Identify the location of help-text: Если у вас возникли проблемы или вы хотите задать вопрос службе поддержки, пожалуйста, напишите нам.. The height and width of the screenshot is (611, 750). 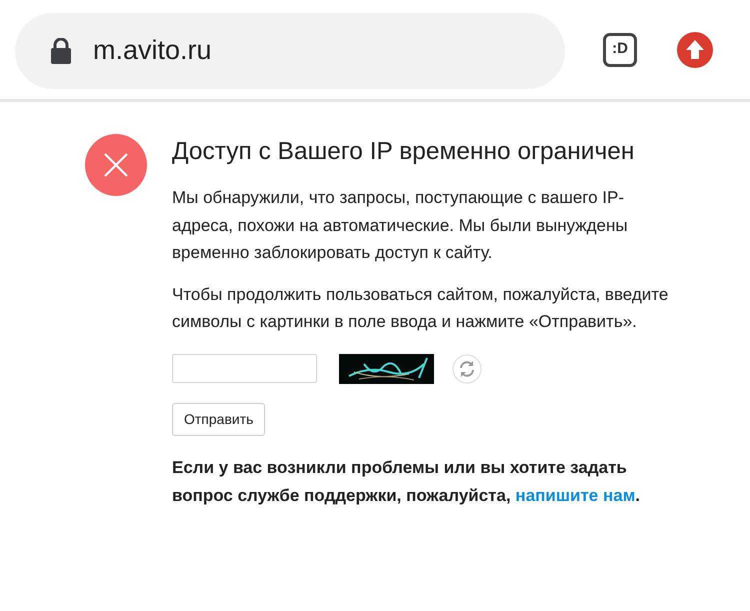
(407, 481).